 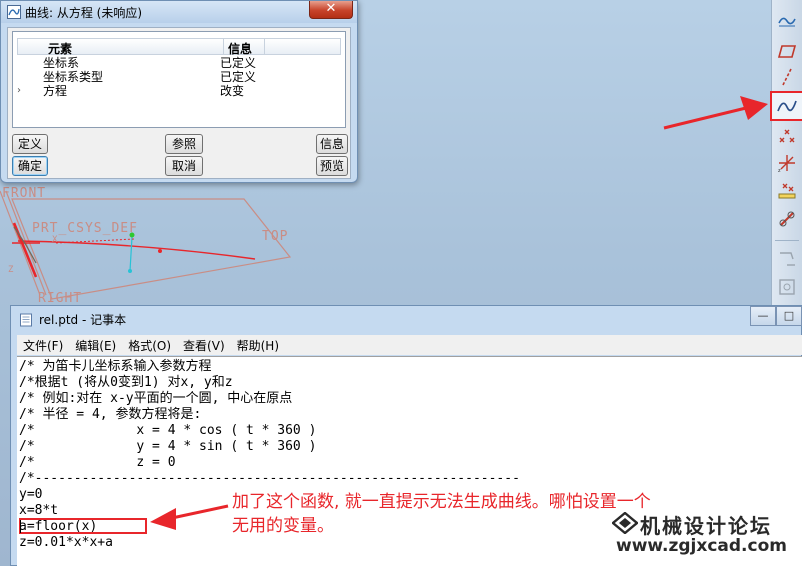 What do you see at coordinates (779, 170) in the screenshot?
I see `svg-text: z` at bounding box center [779, 170].